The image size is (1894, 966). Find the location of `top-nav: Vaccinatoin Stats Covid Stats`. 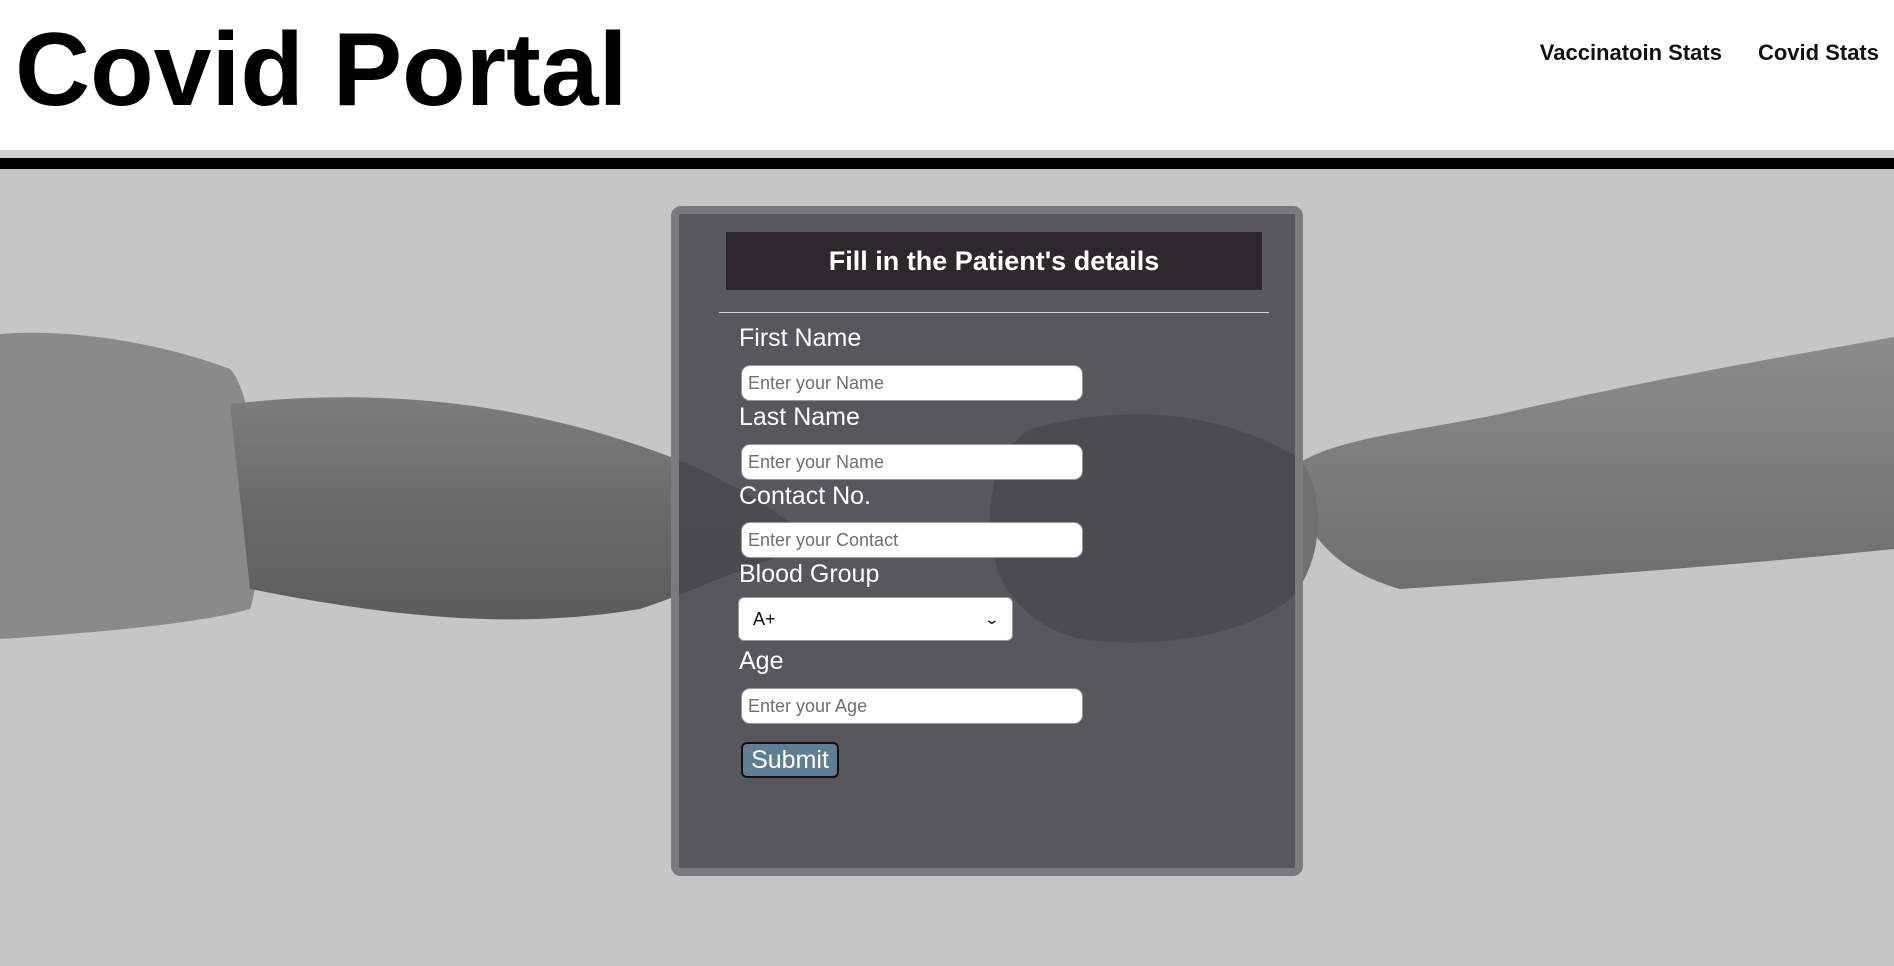

top-nav: Vaccinatoin Stats Covid Stats is located at coordinates (1709, 53).